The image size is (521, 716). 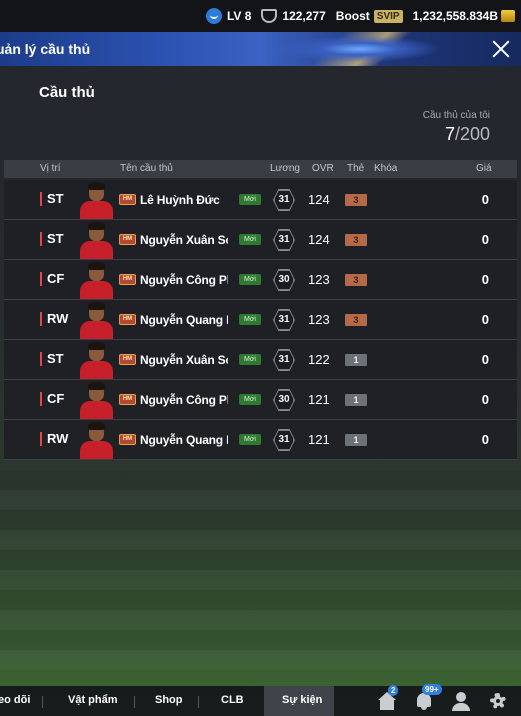 What do you see at coordinates (508, 16) in the screenshot?
I see `coin-icon` at bounding box center [508, 16].